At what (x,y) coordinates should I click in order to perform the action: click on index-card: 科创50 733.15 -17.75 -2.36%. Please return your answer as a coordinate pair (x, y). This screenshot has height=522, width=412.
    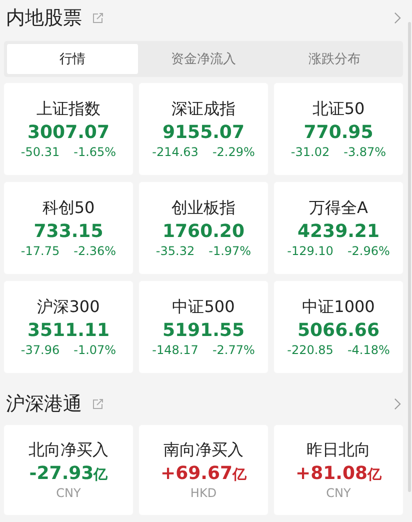
    Looking at the image, I should click on (68, 228).